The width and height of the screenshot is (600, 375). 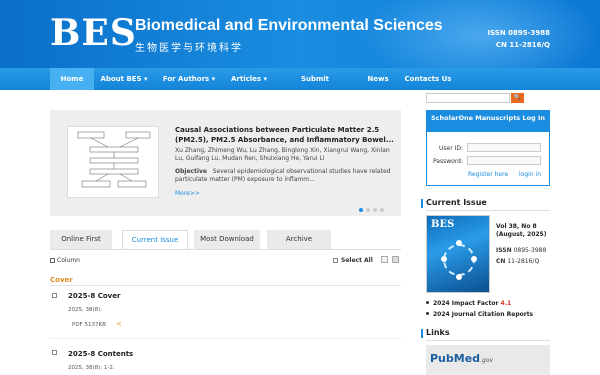 I want to click on cn-value: 11-2816/Q, so click(x=523, y=261).